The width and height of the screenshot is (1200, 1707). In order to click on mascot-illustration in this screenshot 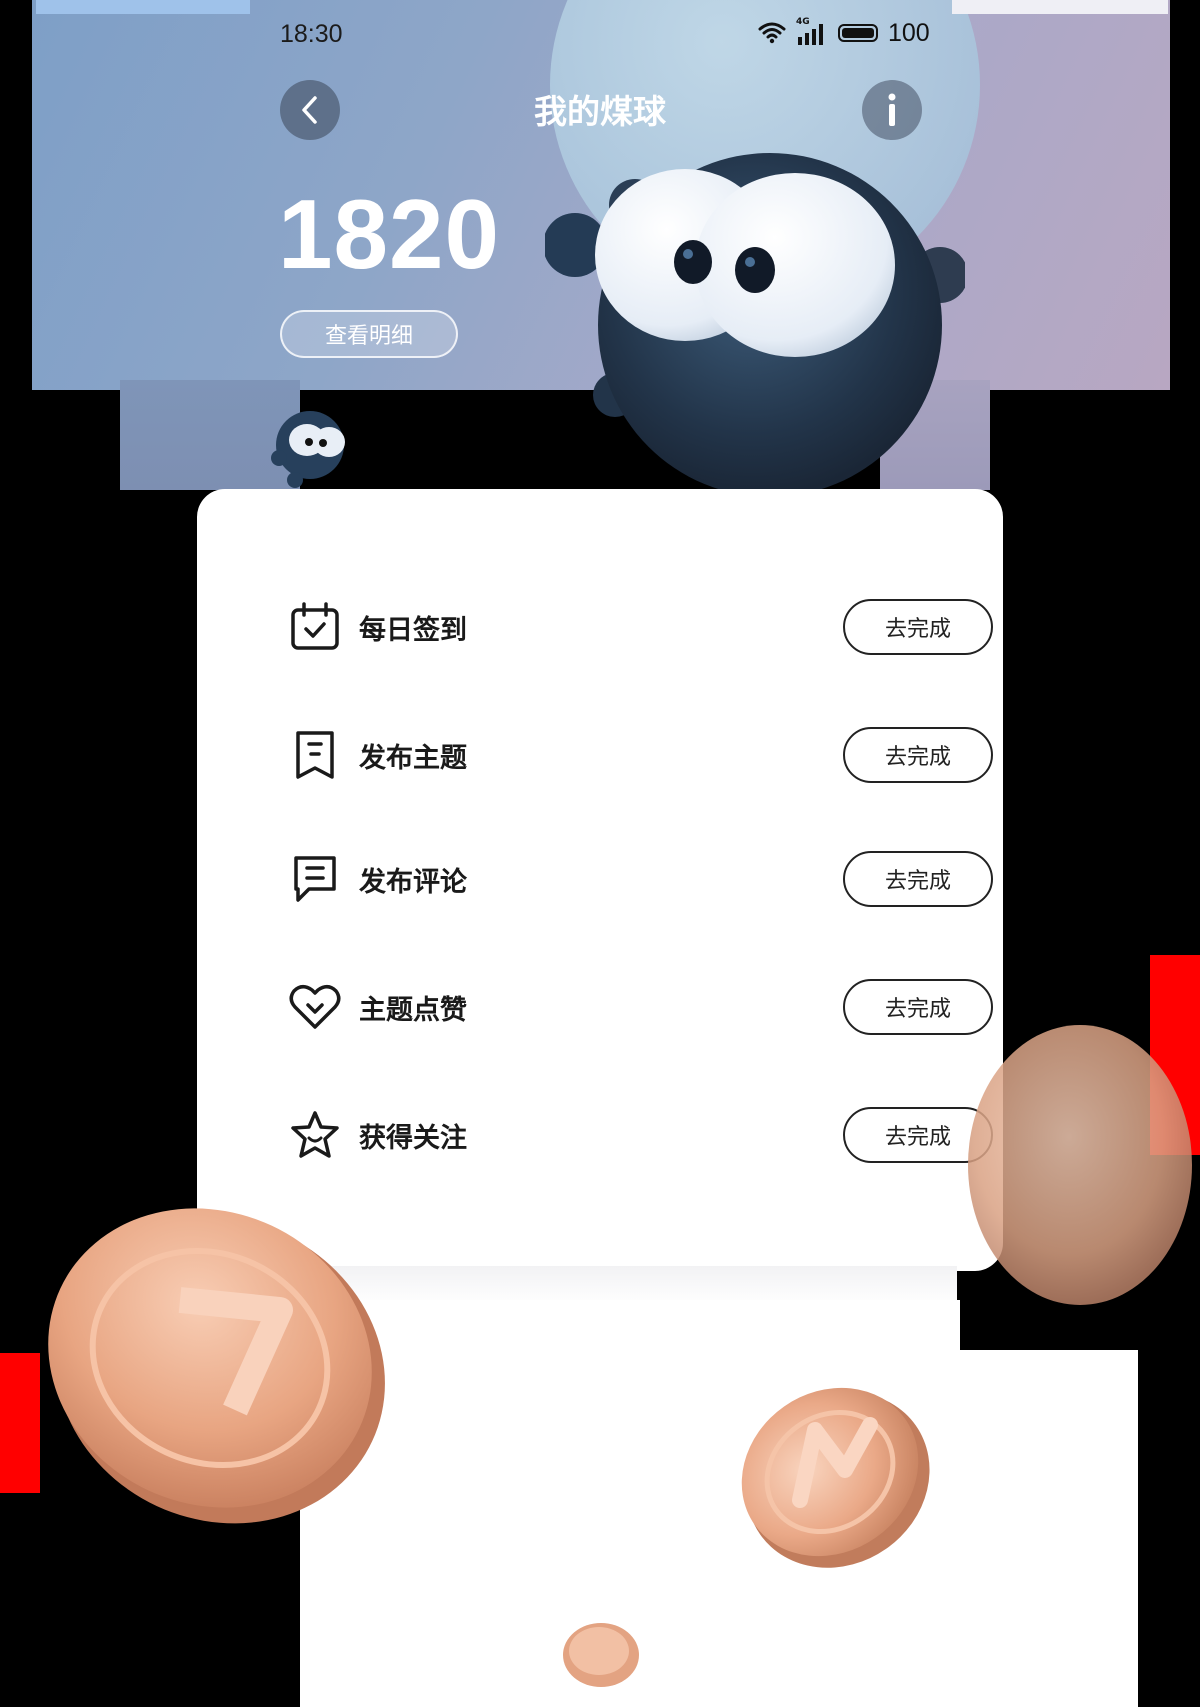, I will do `click(755, 325)`.